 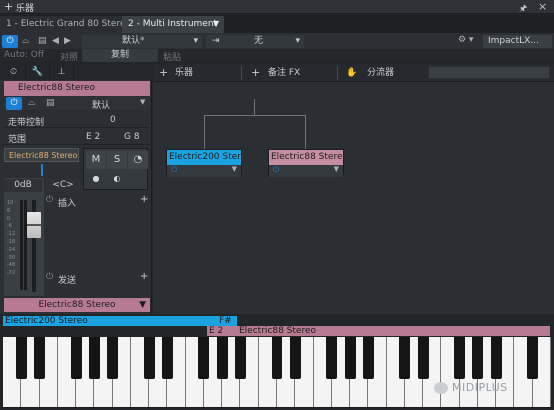 I want to click on add-send-button: +, so click(x=144, y=276).